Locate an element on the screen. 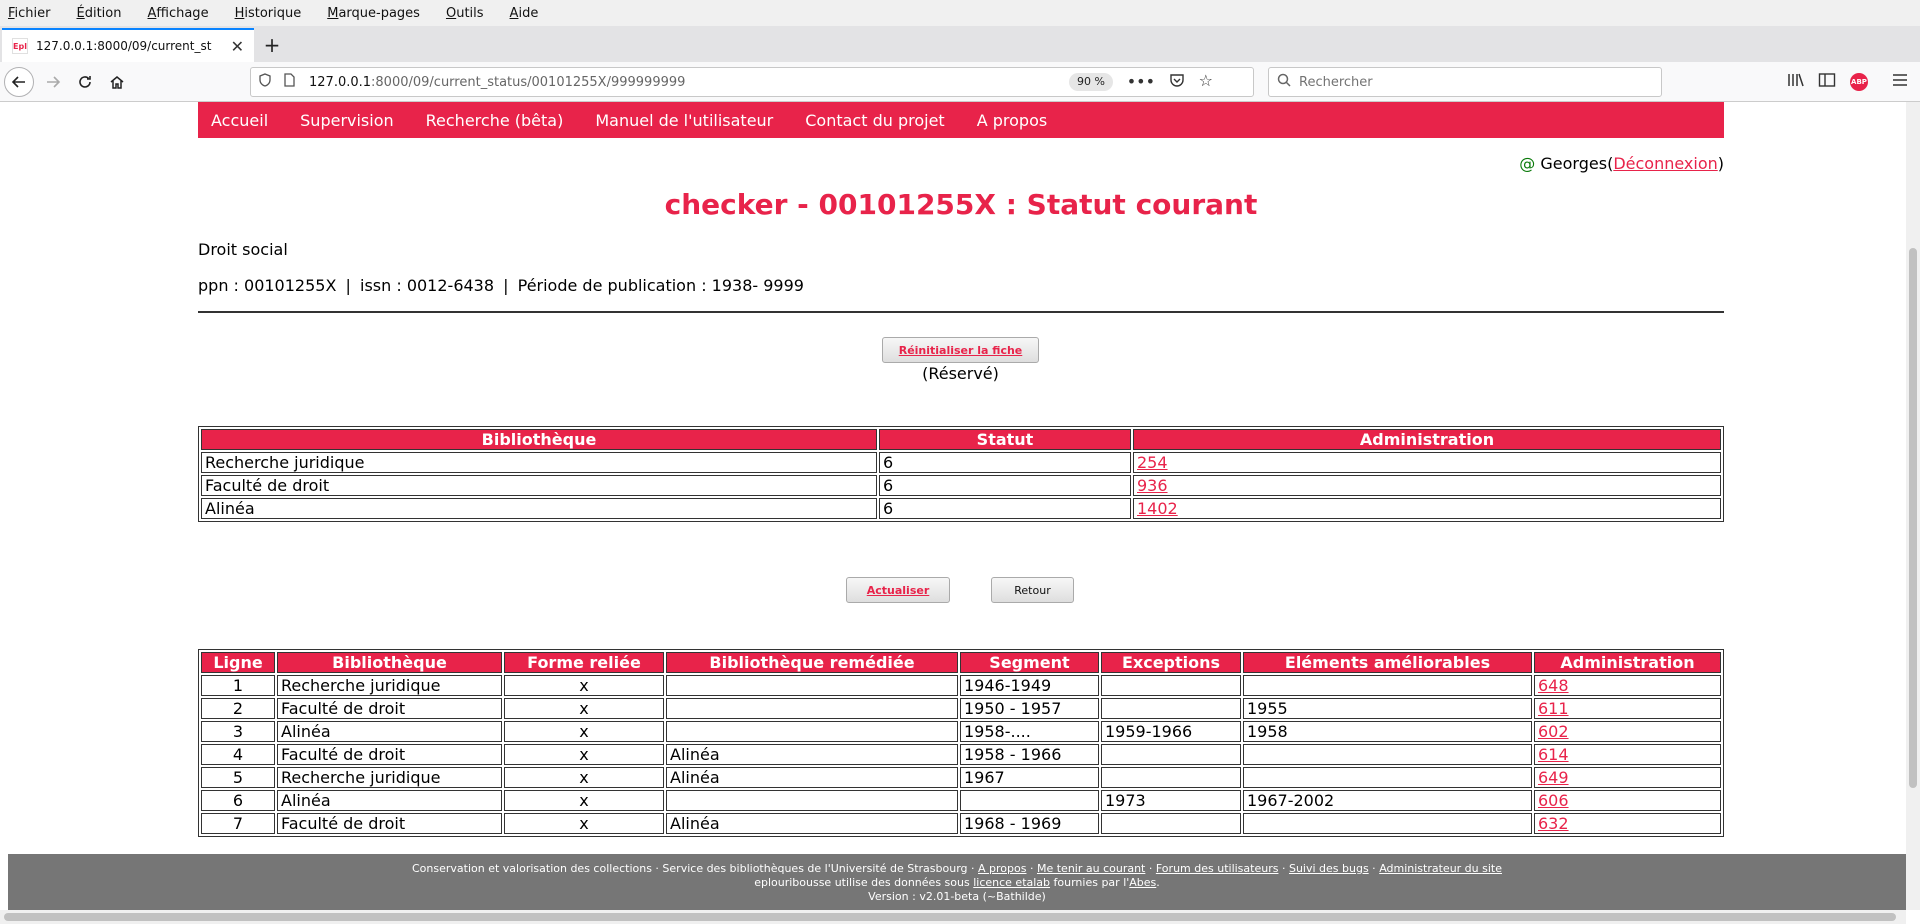 The height and width of the screenshot is (924, 1920). footer-link-news: Me tenir au courant is located at coordinates (1091, 868).